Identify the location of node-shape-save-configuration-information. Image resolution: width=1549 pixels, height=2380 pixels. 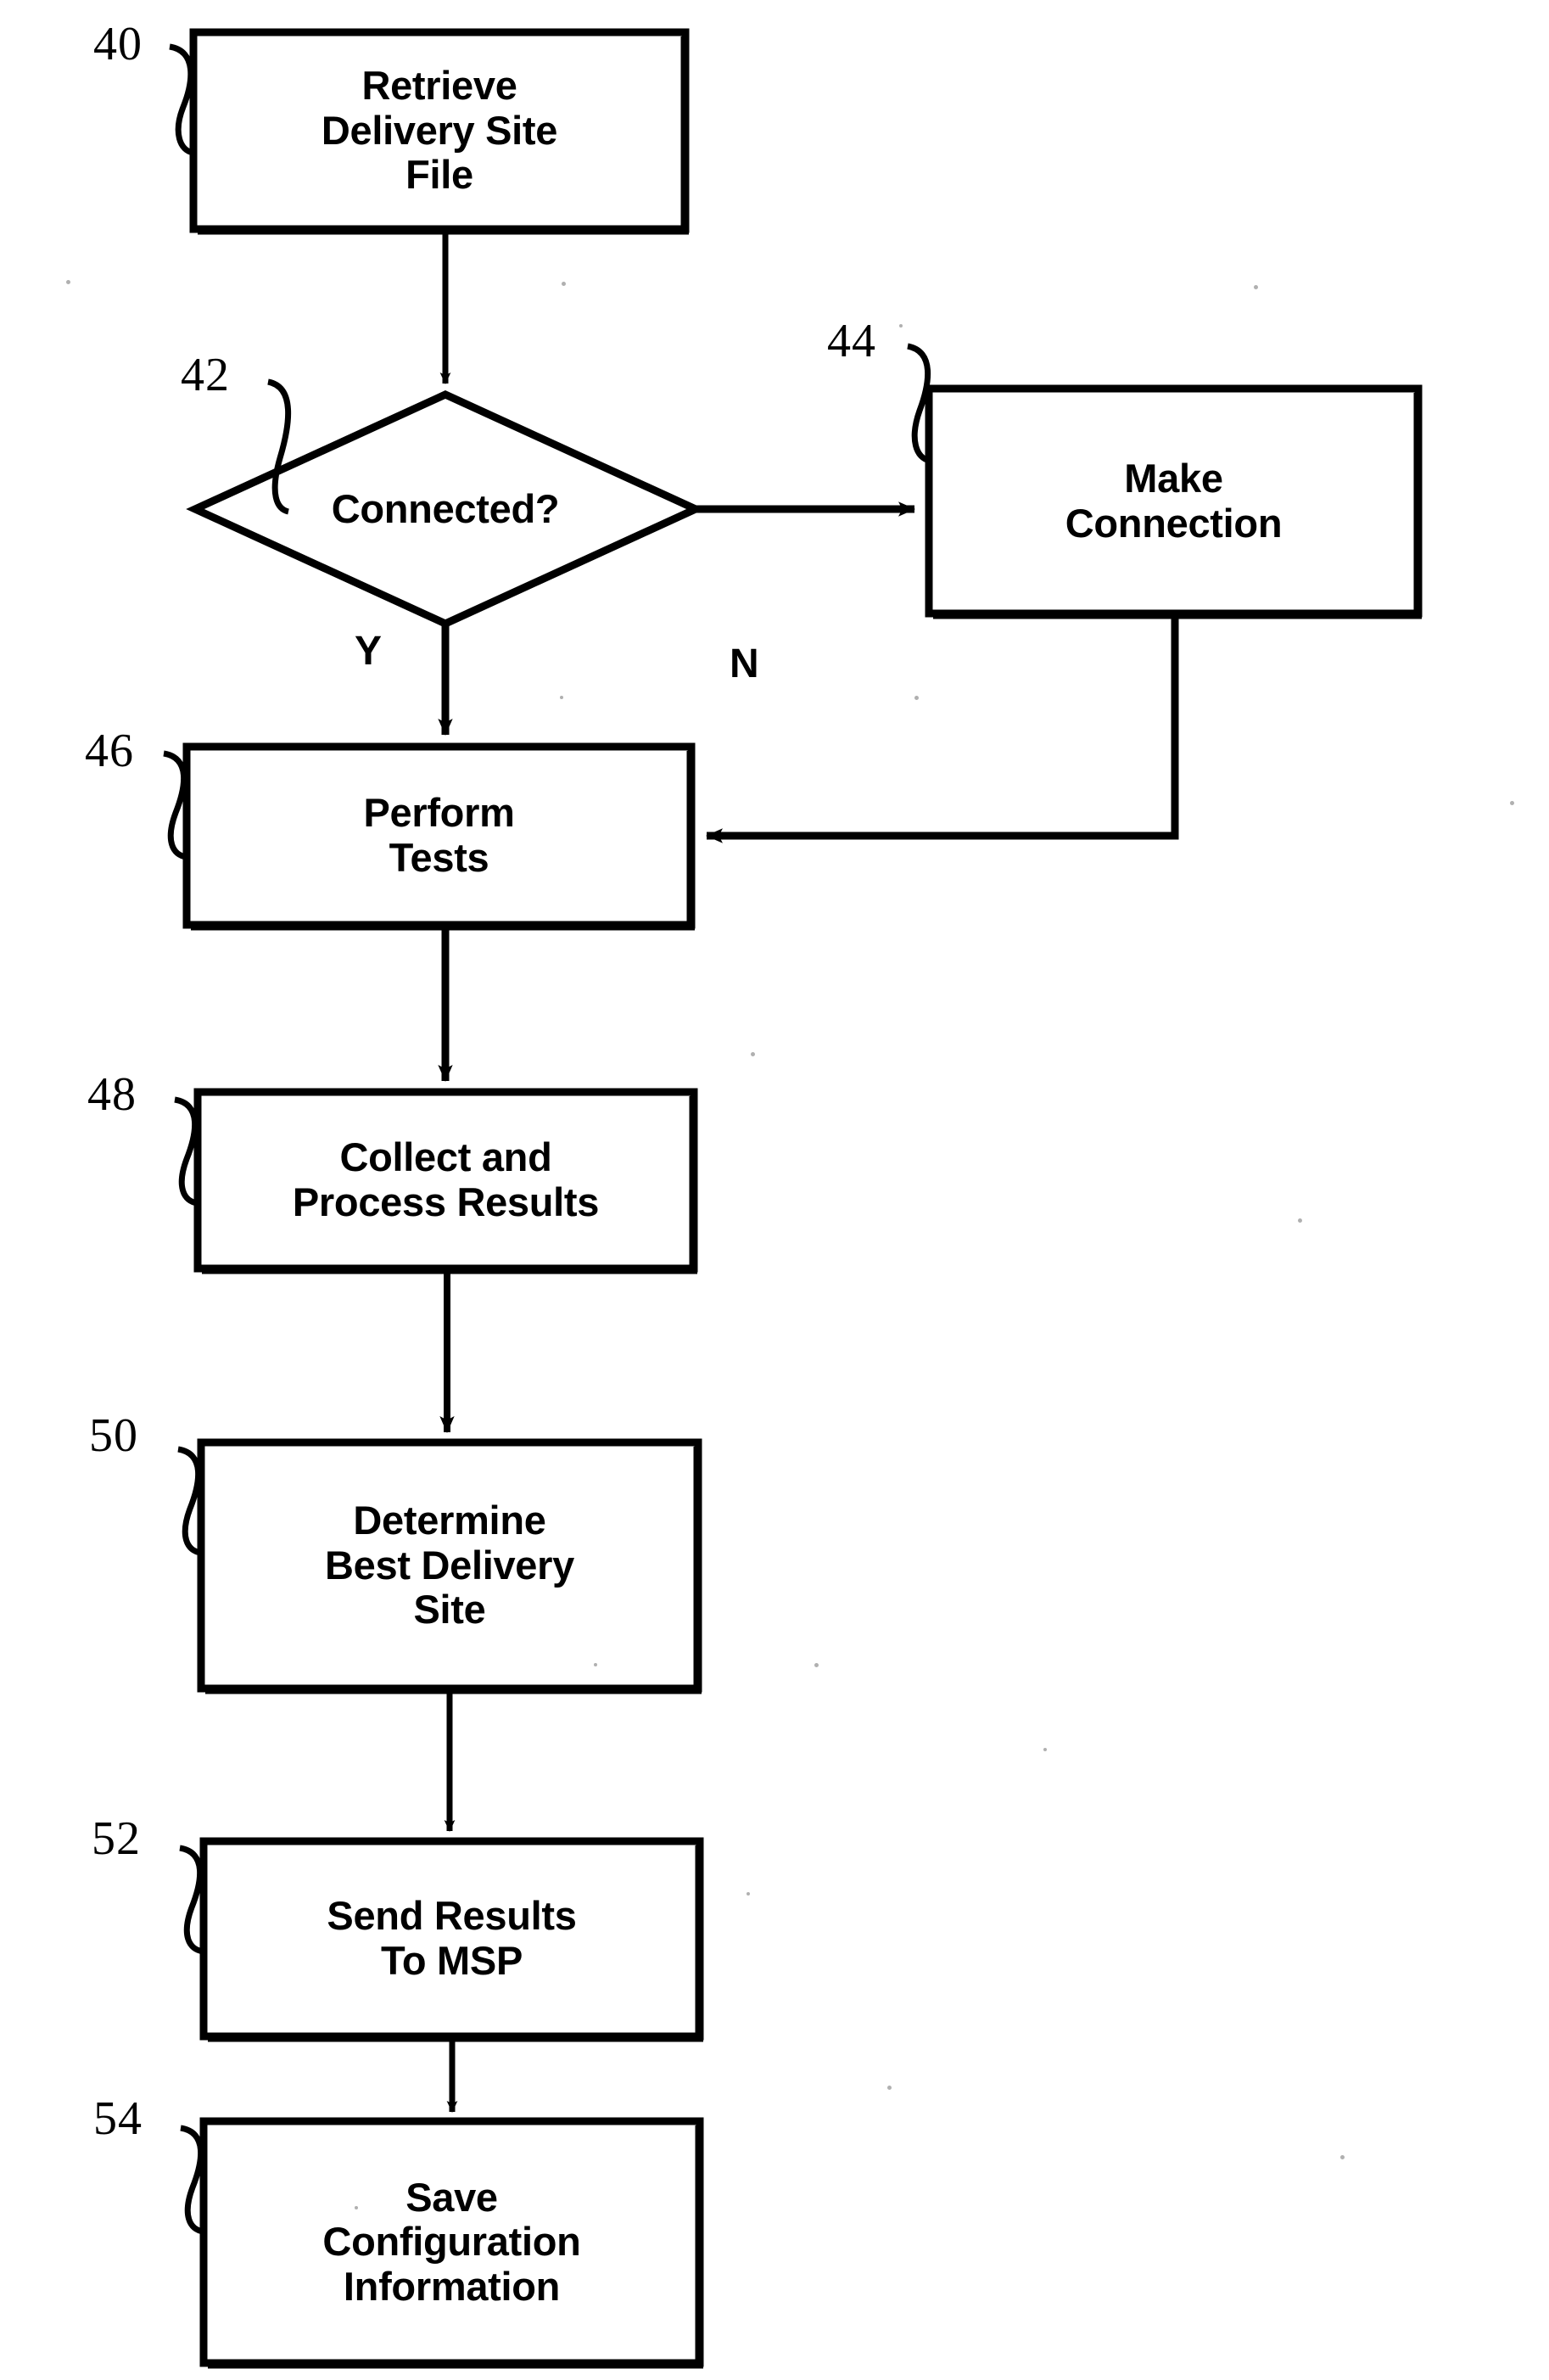
(452, 2243).